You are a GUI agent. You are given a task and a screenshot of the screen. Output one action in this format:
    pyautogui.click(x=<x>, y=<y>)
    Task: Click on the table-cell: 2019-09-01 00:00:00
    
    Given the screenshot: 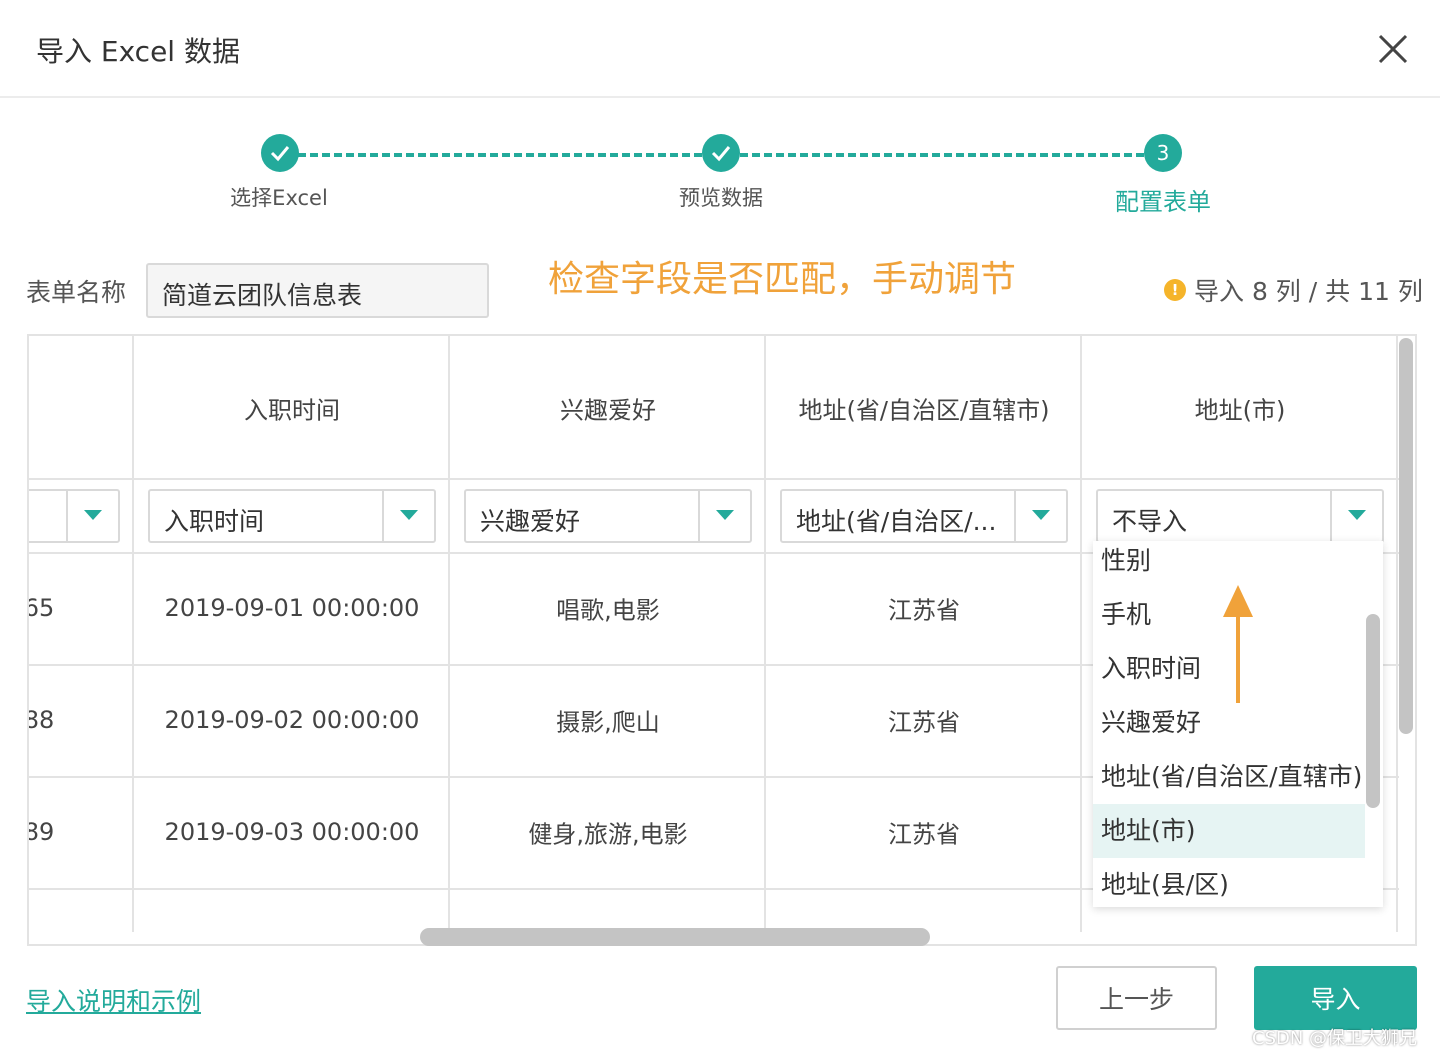 What is the action you would take?
    pyautogui.click(x=292, y=608)
    